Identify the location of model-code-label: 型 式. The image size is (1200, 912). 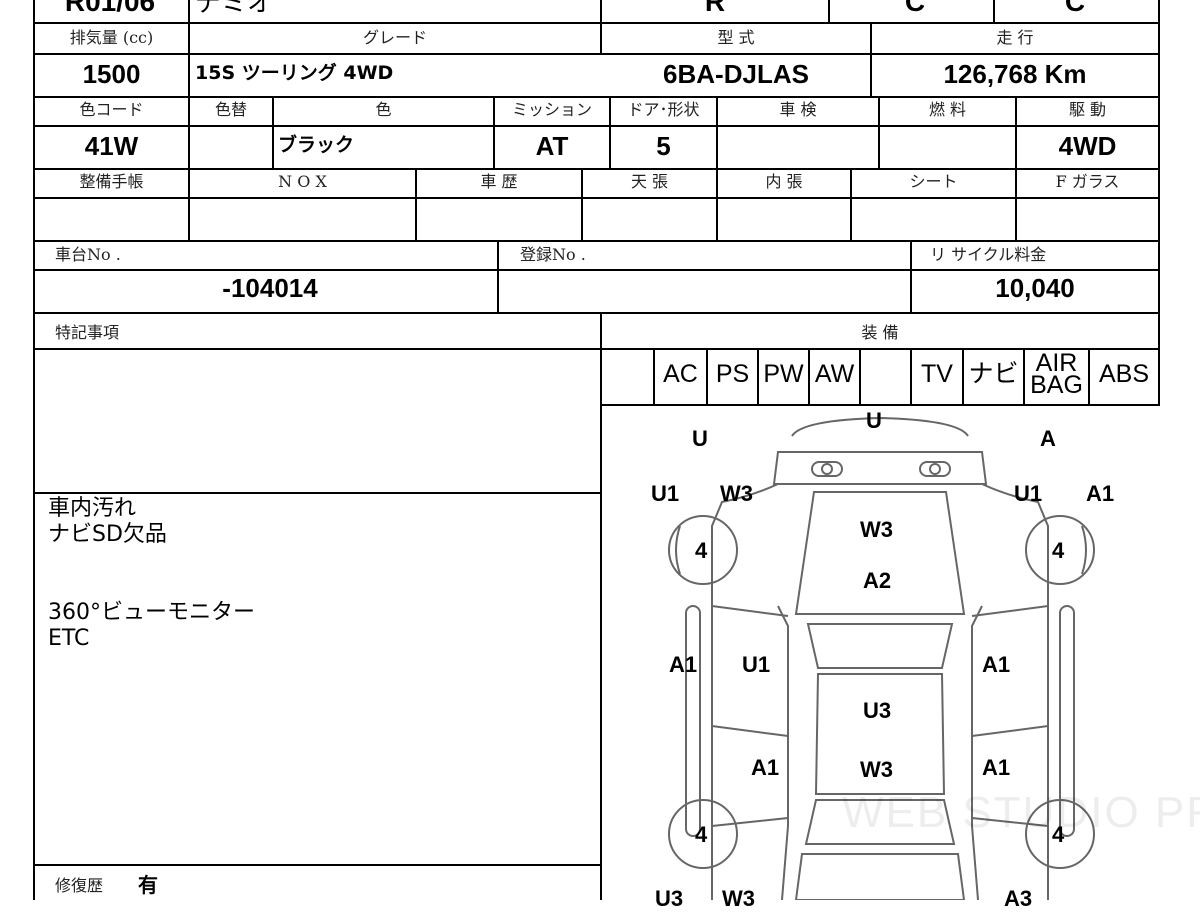
(736, 37).